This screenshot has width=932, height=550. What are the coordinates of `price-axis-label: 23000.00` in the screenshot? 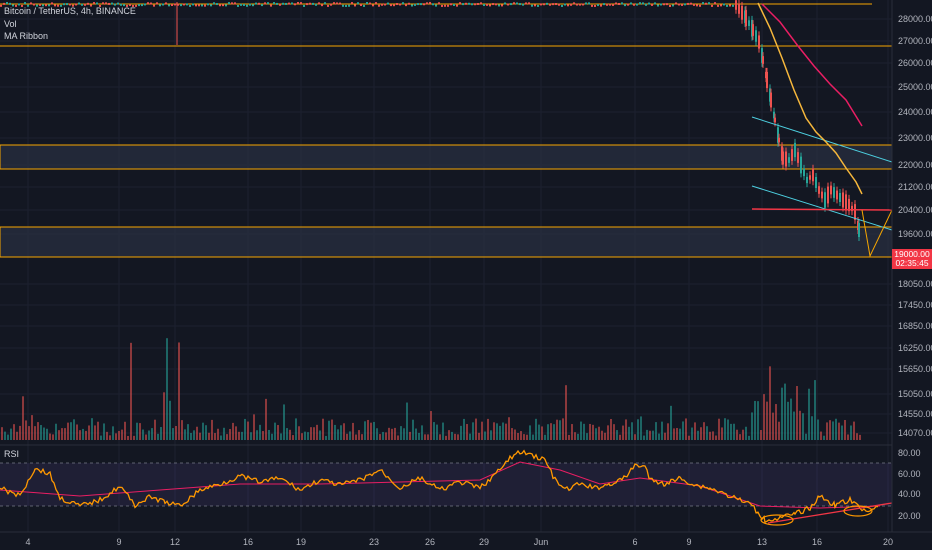 It's located at (915, 138).